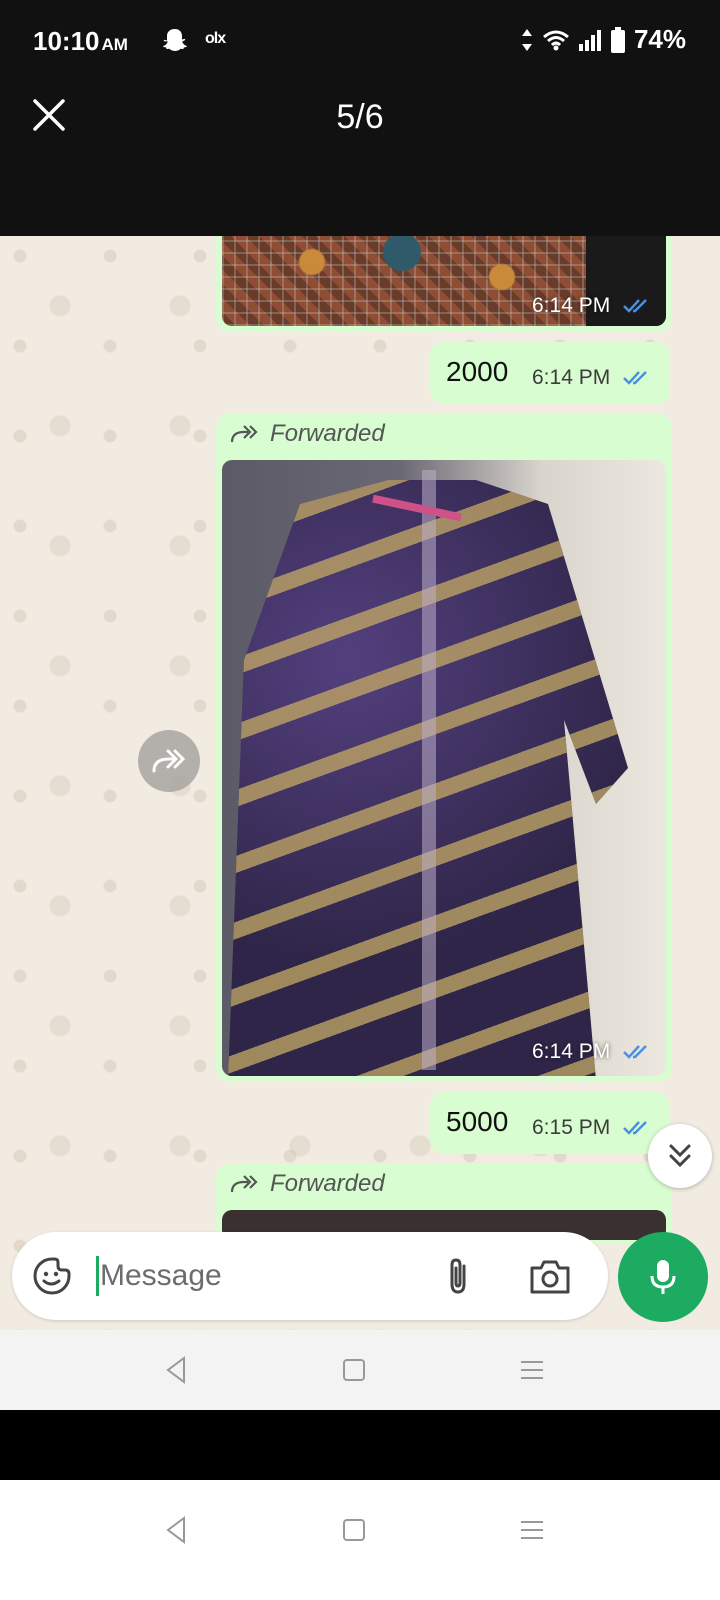 The width and height of the screenshot is (720, 1600). I want to click on message-text: 5000, so click(477, 1121).